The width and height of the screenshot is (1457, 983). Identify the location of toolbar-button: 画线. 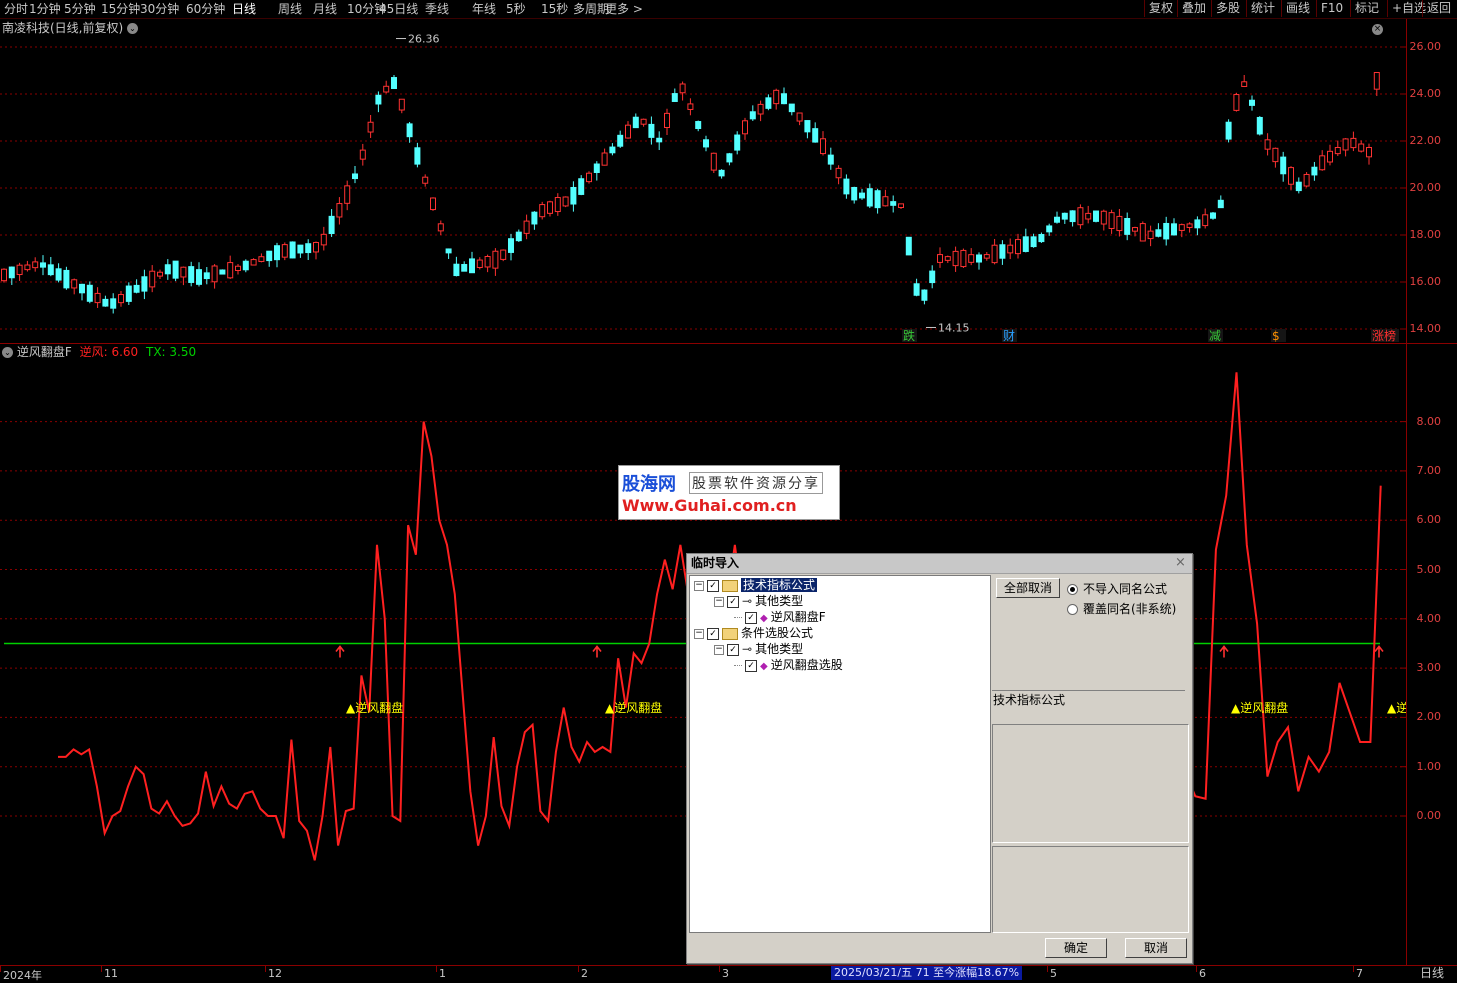
(1297, 8).